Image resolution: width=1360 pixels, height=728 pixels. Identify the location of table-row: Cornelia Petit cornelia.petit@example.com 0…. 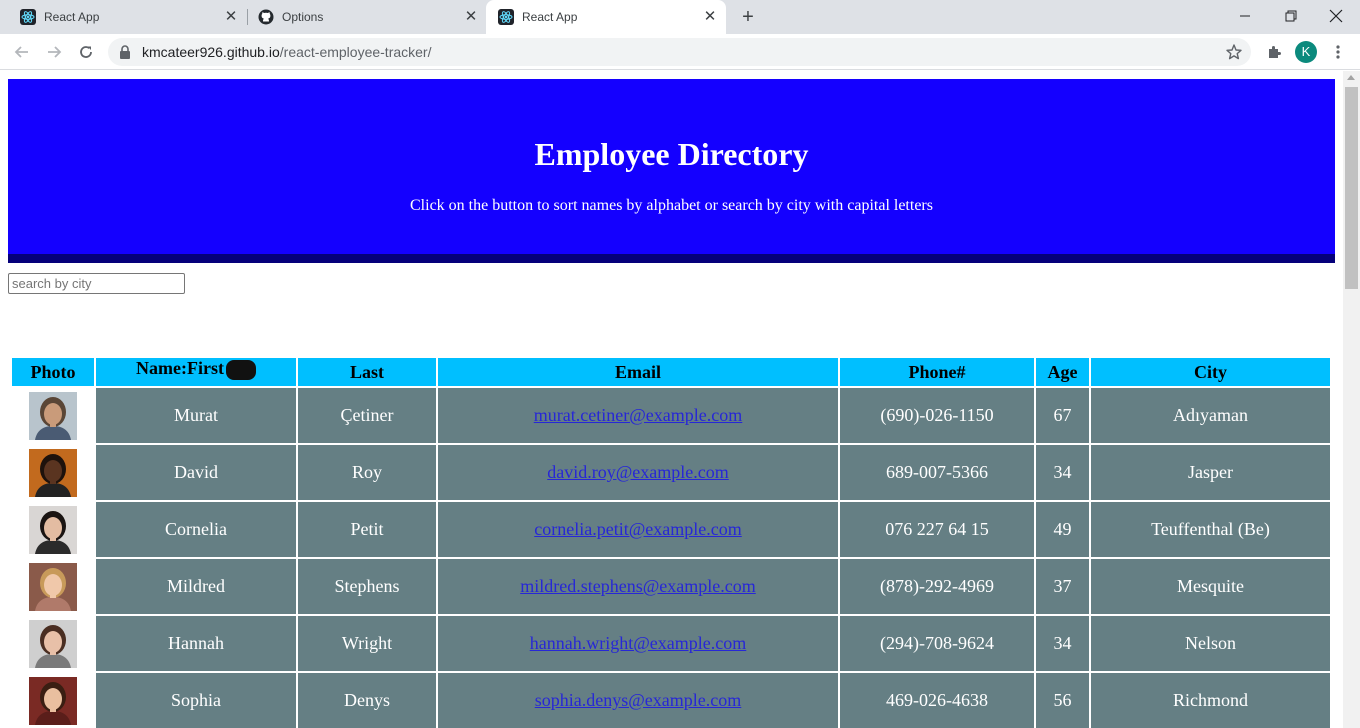
(671, 529).